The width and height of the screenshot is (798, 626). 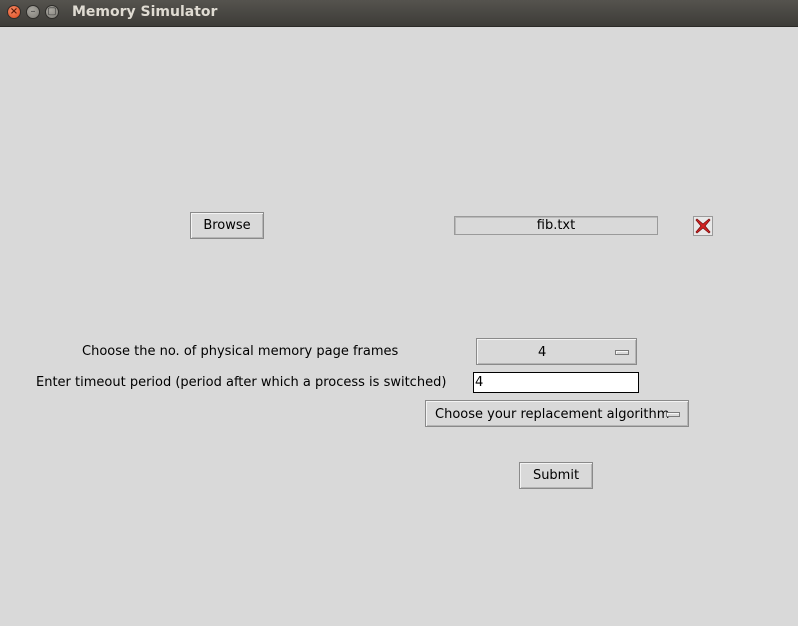 I want to click on clear-file-icon, so click(x=703, y=226).